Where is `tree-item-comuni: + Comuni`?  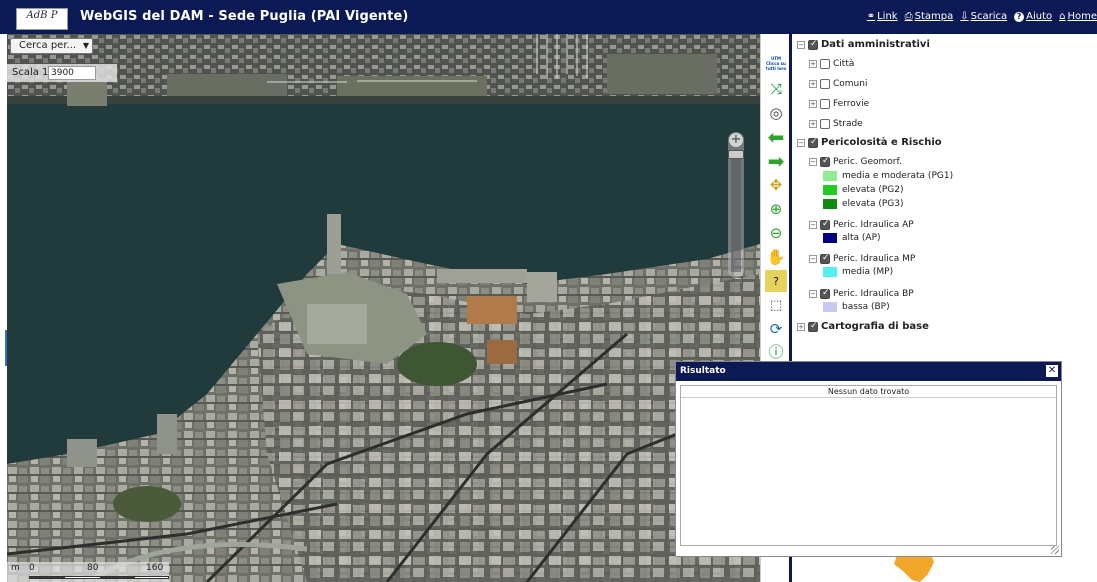
tree-item-comuni: + Comuni is located at coordinates (838, 84).